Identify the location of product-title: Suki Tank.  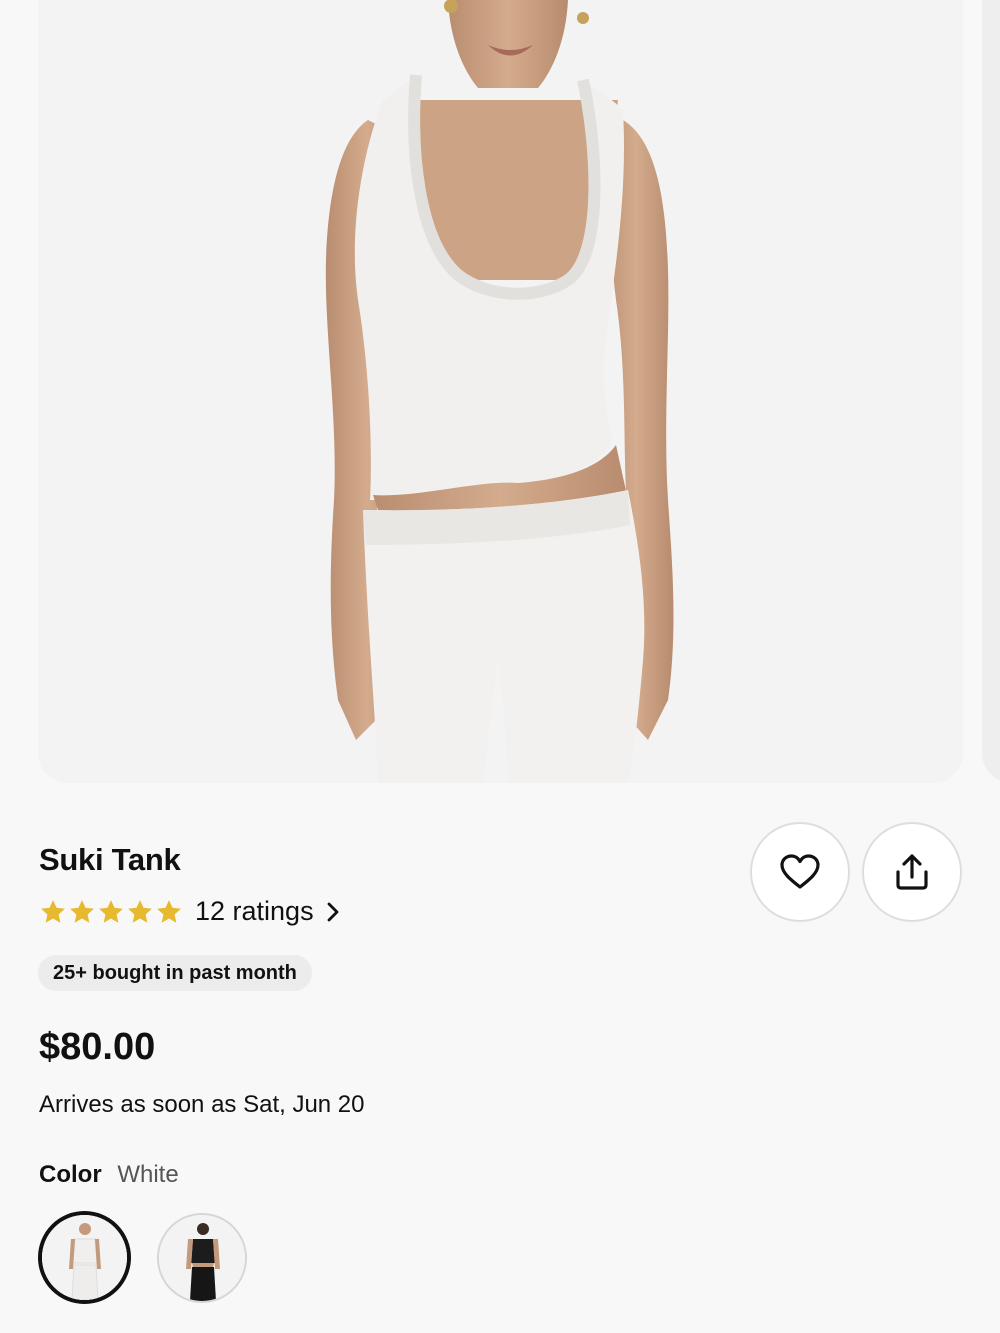
(110, 859).